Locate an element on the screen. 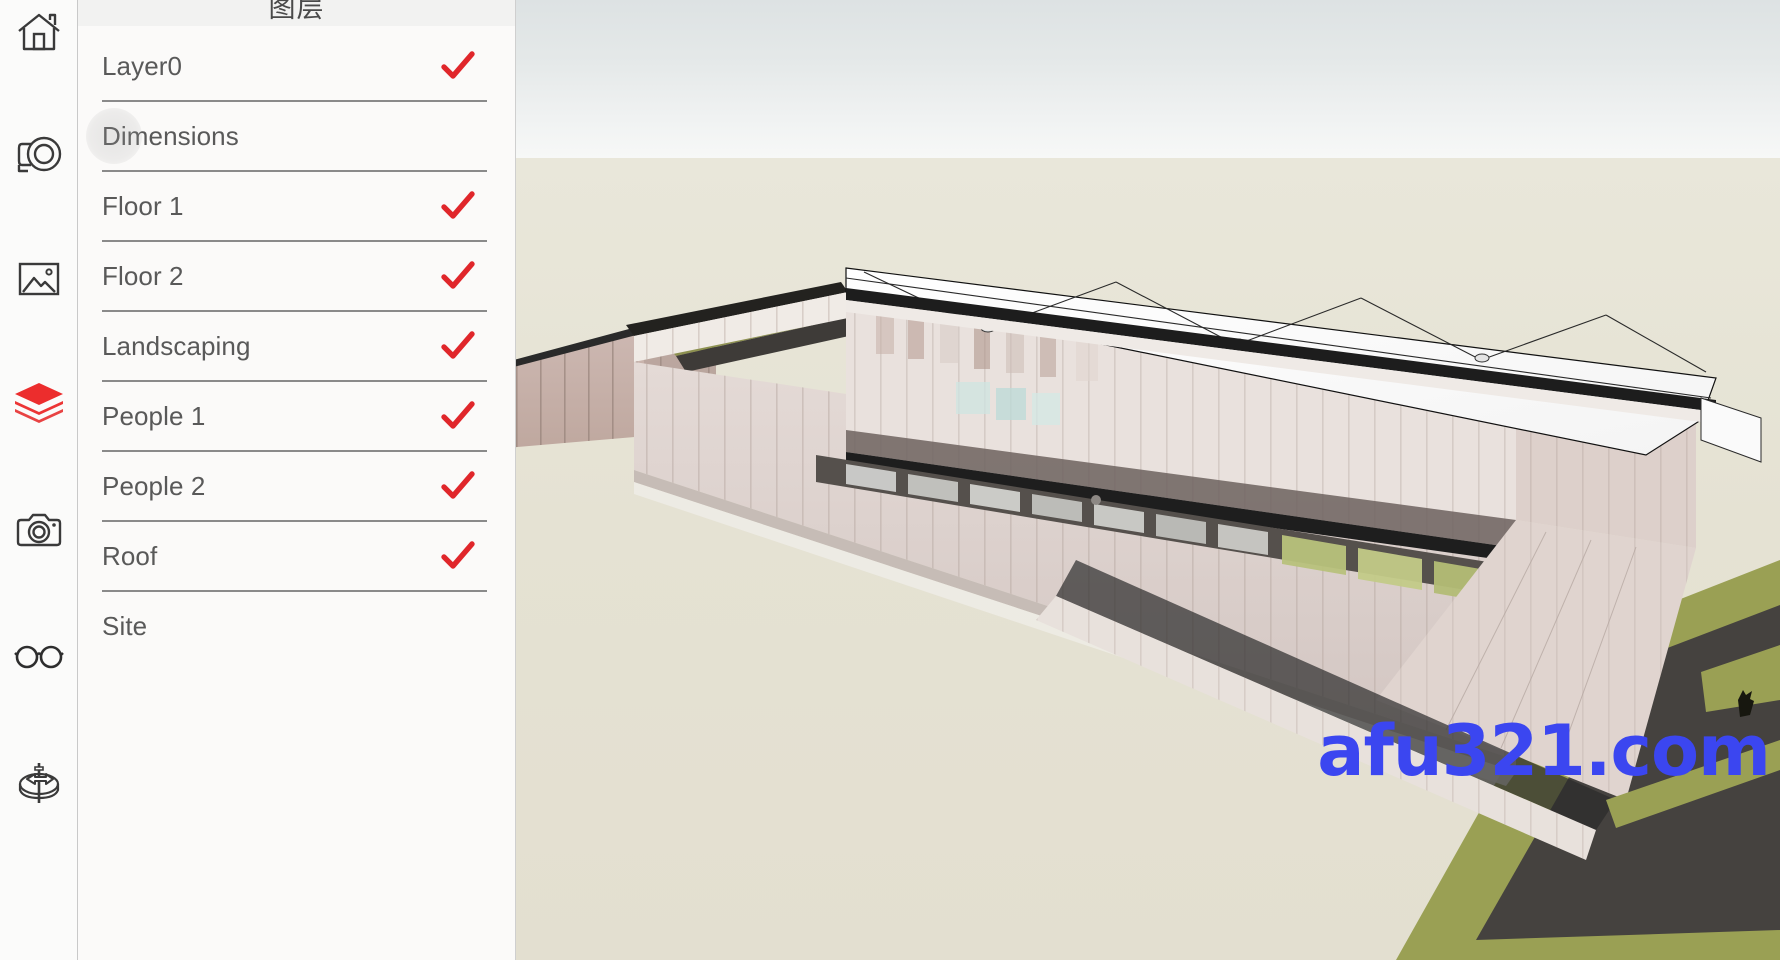 This screenshot has width=1780, height=960. panel-title: 图层 is located at coordinates (296, 12).